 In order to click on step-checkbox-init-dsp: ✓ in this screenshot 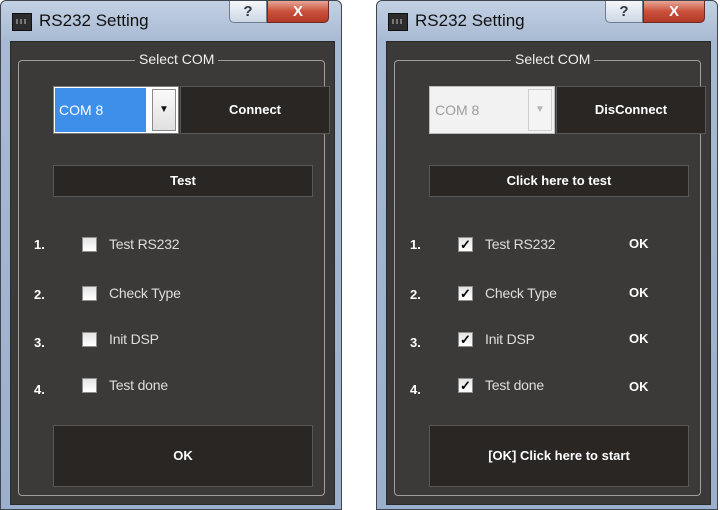, I will do `click(465, 339)`.